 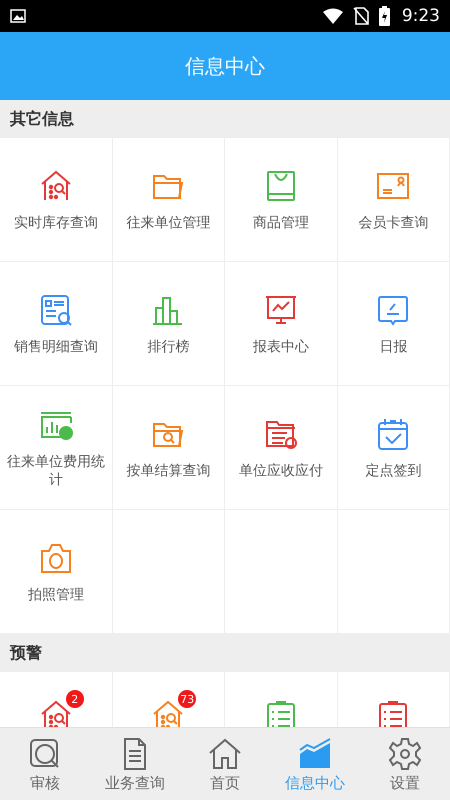 What do you see at coordinates (280, 471) in the screenshot?
I see `tile-label: 单位应收应付` at bounding box center [280, 471].